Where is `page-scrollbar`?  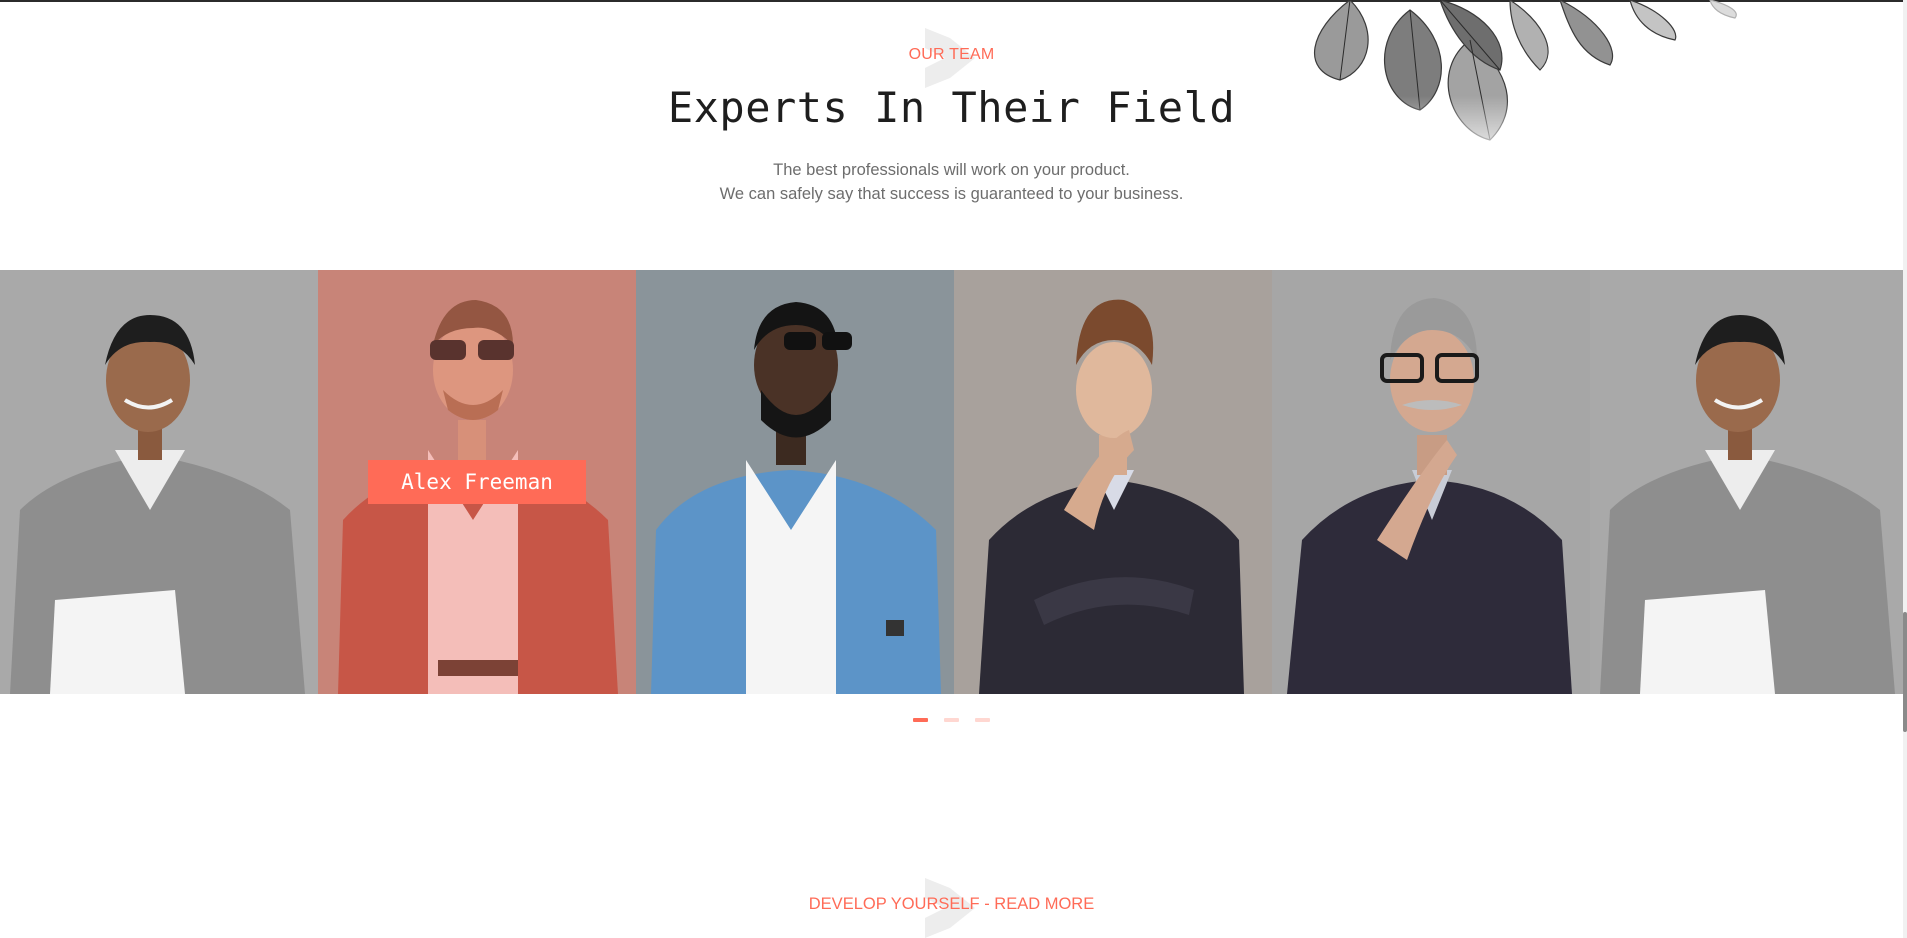 page-scrollbar is located at coordinates (1905, 469).